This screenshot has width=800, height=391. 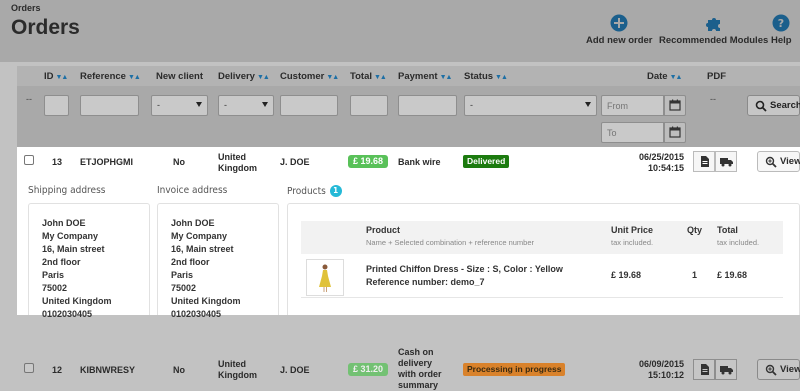 What do you see at coordinates (192, 190) in the screenshot?
I see `invoice-address-title: Invoice address` at bounding box center [192, 190].